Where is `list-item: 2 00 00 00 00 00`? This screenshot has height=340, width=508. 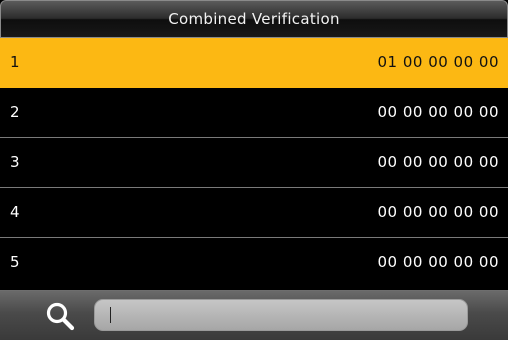
list-item: 2 00 00 00 00 00 is located at coordinates (254, 113).